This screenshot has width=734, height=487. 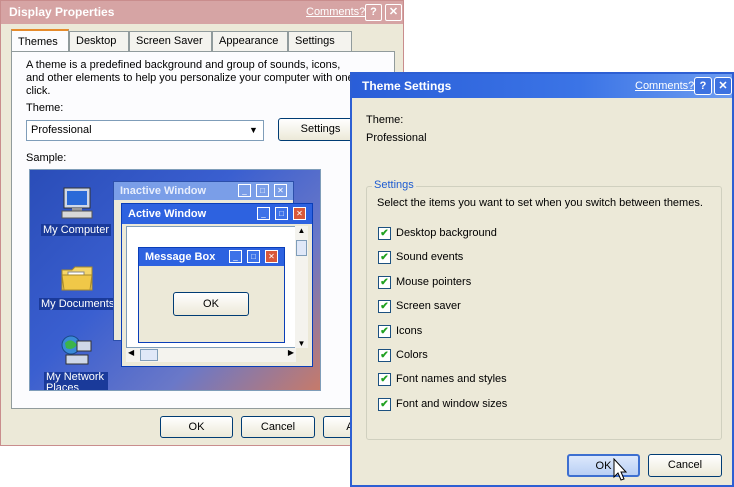 I want to click on checkbox-label: Font names and styles, so click(x=451, y=379).